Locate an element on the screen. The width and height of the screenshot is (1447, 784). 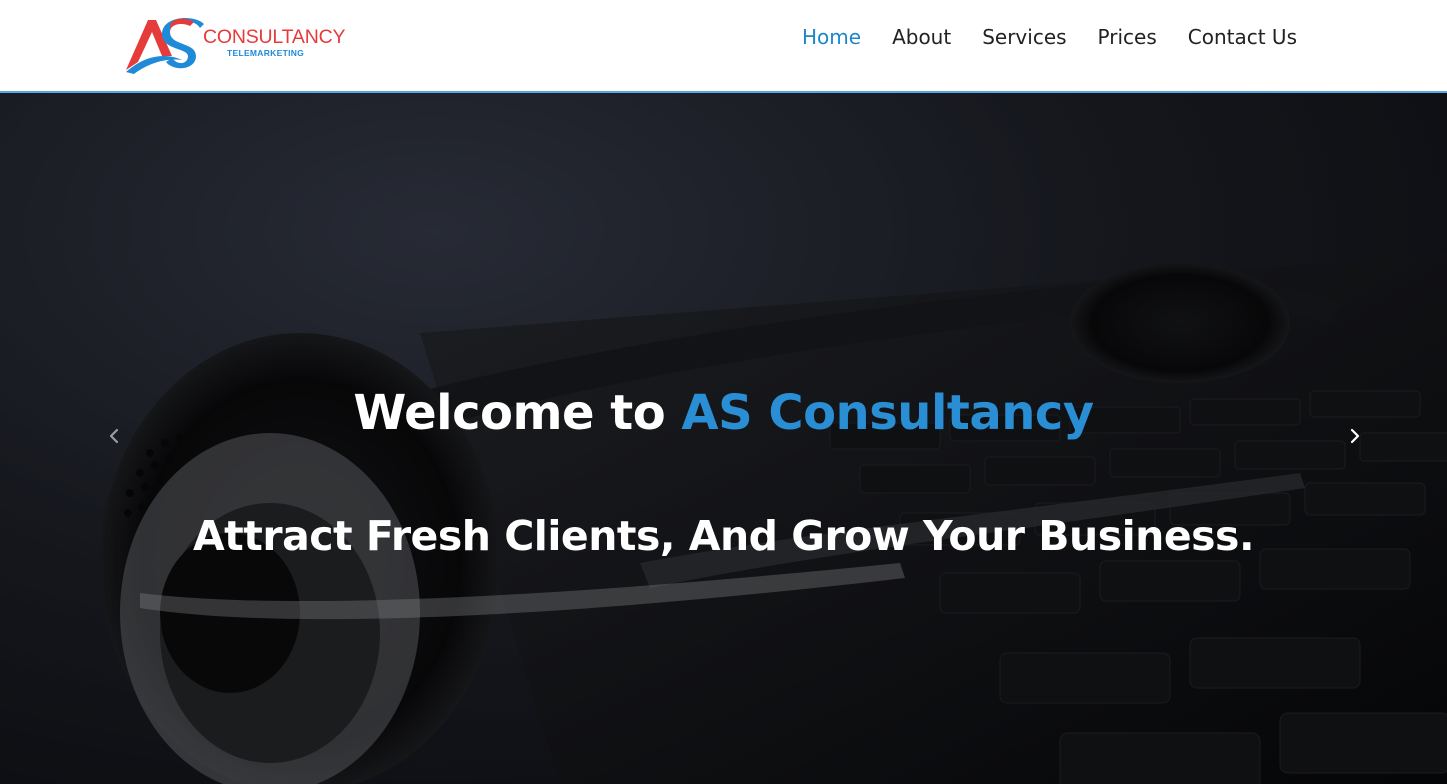
chevron-left-icon is located at coordinates (114, 436).